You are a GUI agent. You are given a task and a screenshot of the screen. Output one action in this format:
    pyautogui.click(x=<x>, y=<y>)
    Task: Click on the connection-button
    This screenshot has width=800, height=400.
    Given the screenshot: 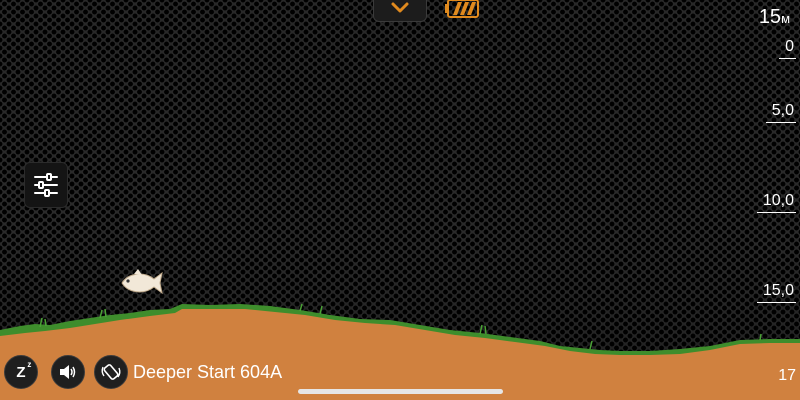 What is the action you would take?
    pyautogui.click(x=111, y=372)
    